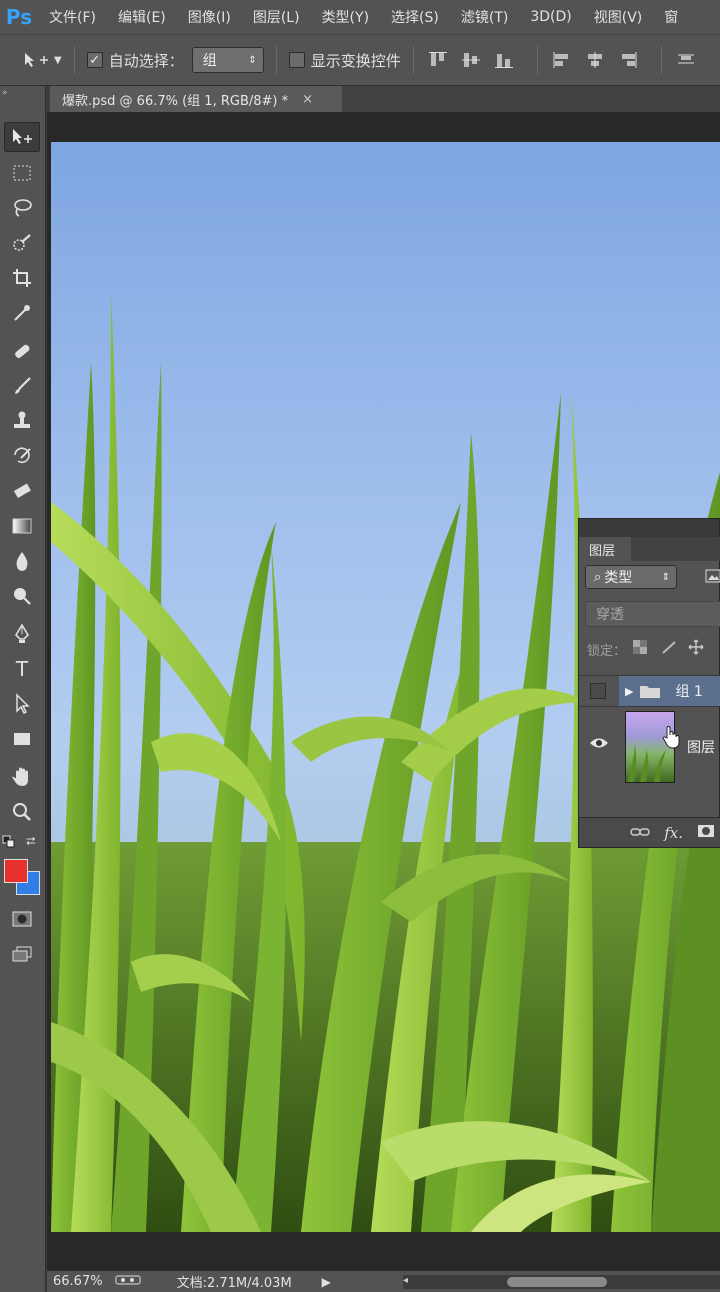 The image size is (720, 1292). Describe the element at coordinates (595, 60) in the screenshot. I see `align-hcenter-icon` at that location.